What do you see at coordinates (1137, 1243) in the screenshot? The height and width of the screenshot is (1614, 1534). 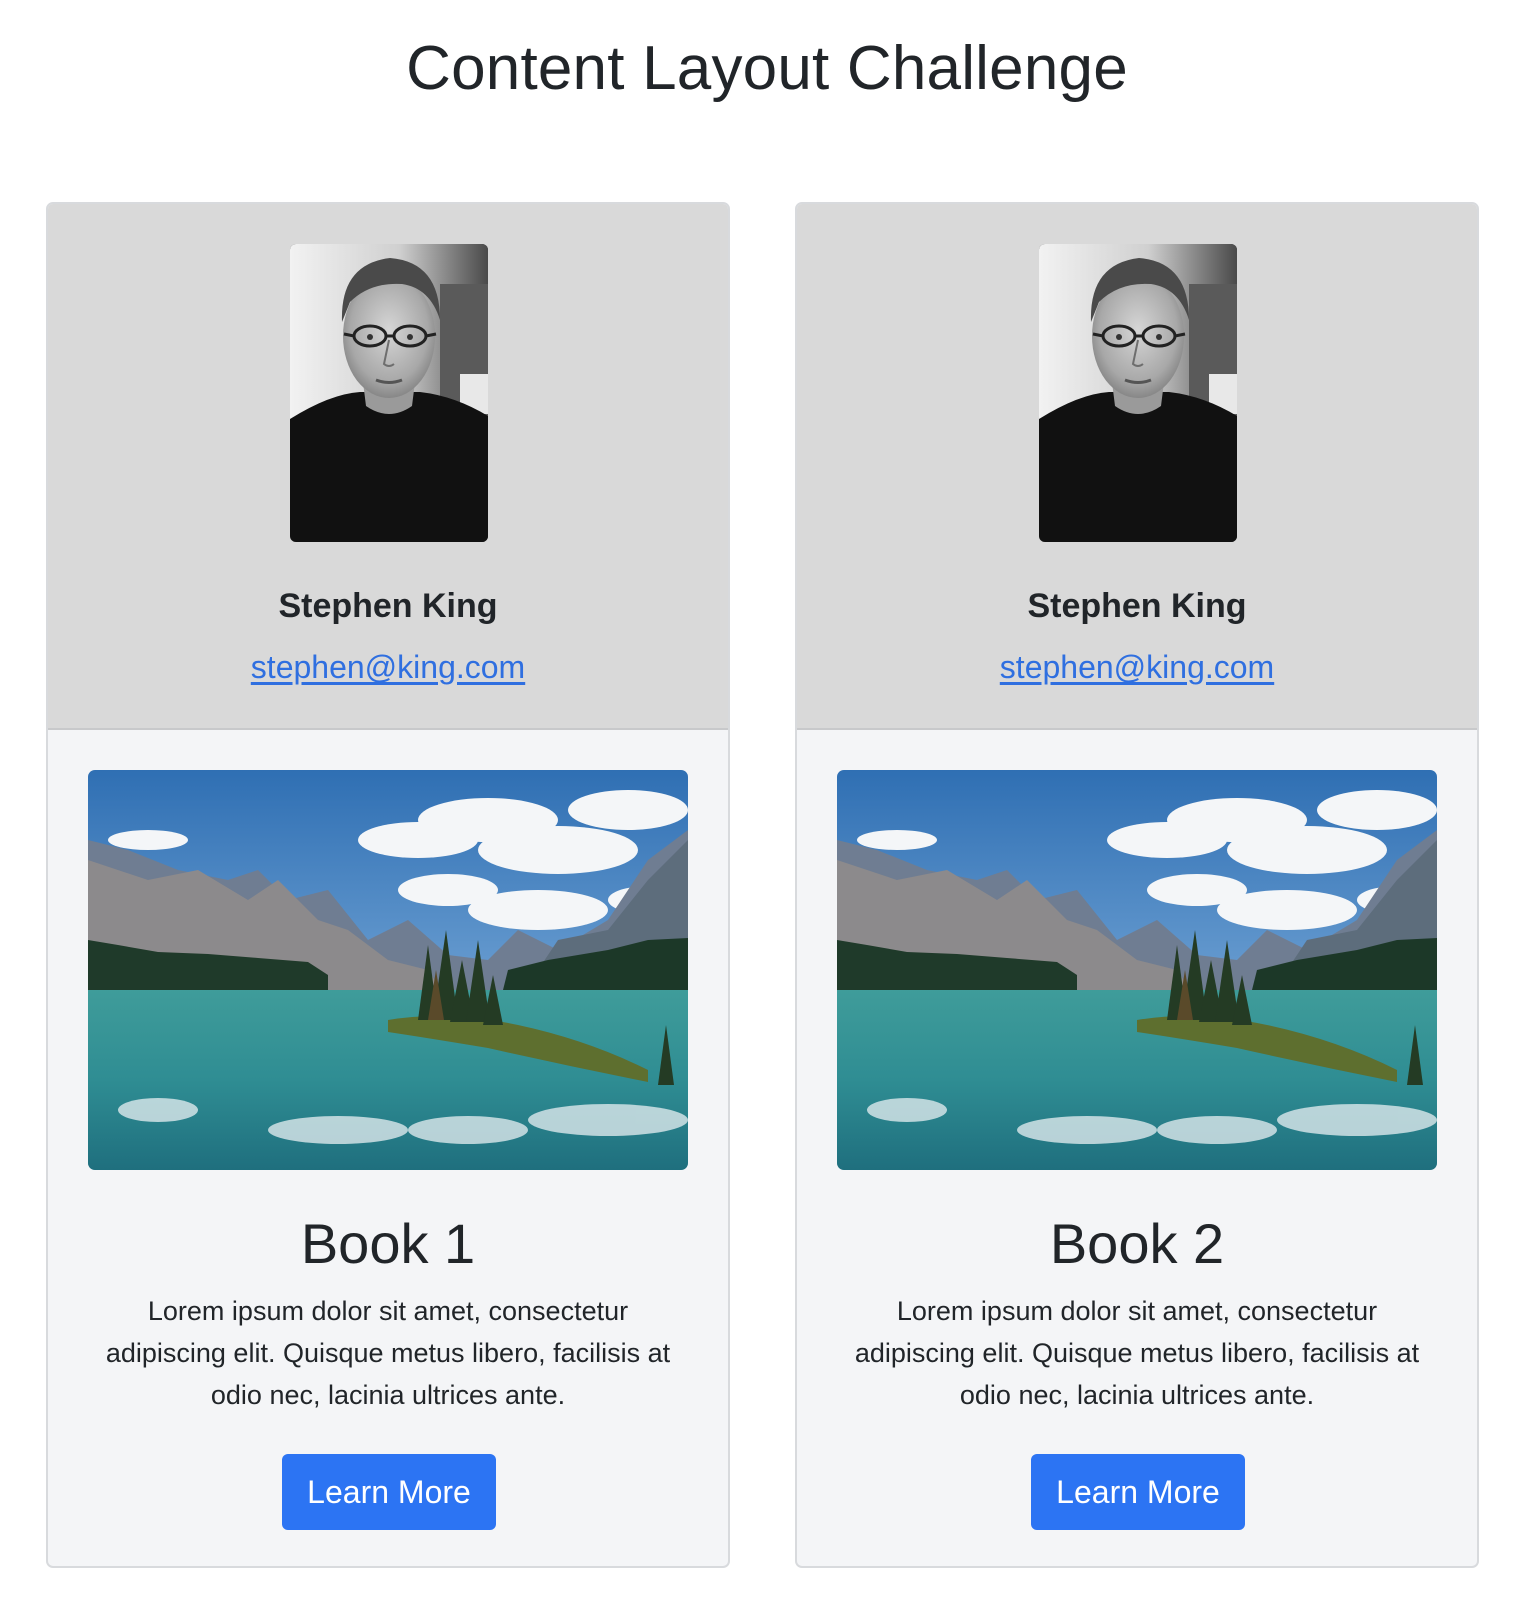 I see `book-title: Book 2` at bounding box center [1137, 1243].